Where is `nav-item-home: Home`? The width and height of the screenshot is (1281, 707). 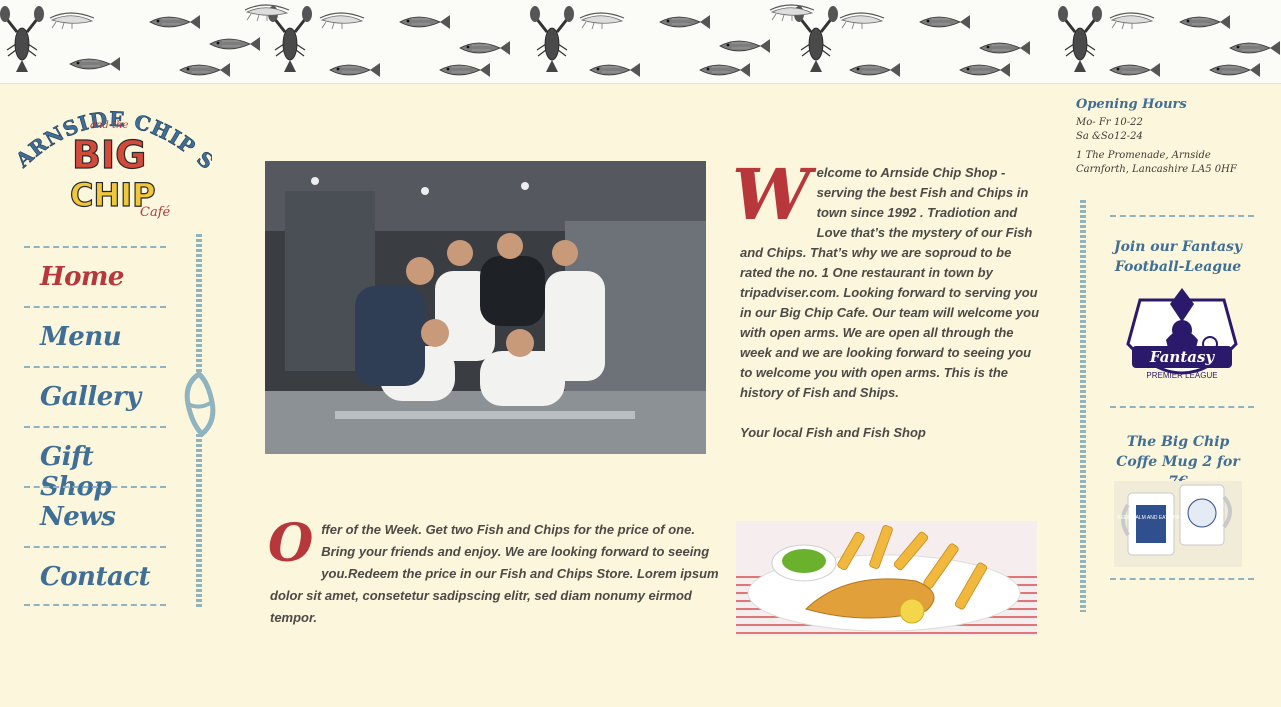
nav-item-home: Home is located at coordinates (95, 276).